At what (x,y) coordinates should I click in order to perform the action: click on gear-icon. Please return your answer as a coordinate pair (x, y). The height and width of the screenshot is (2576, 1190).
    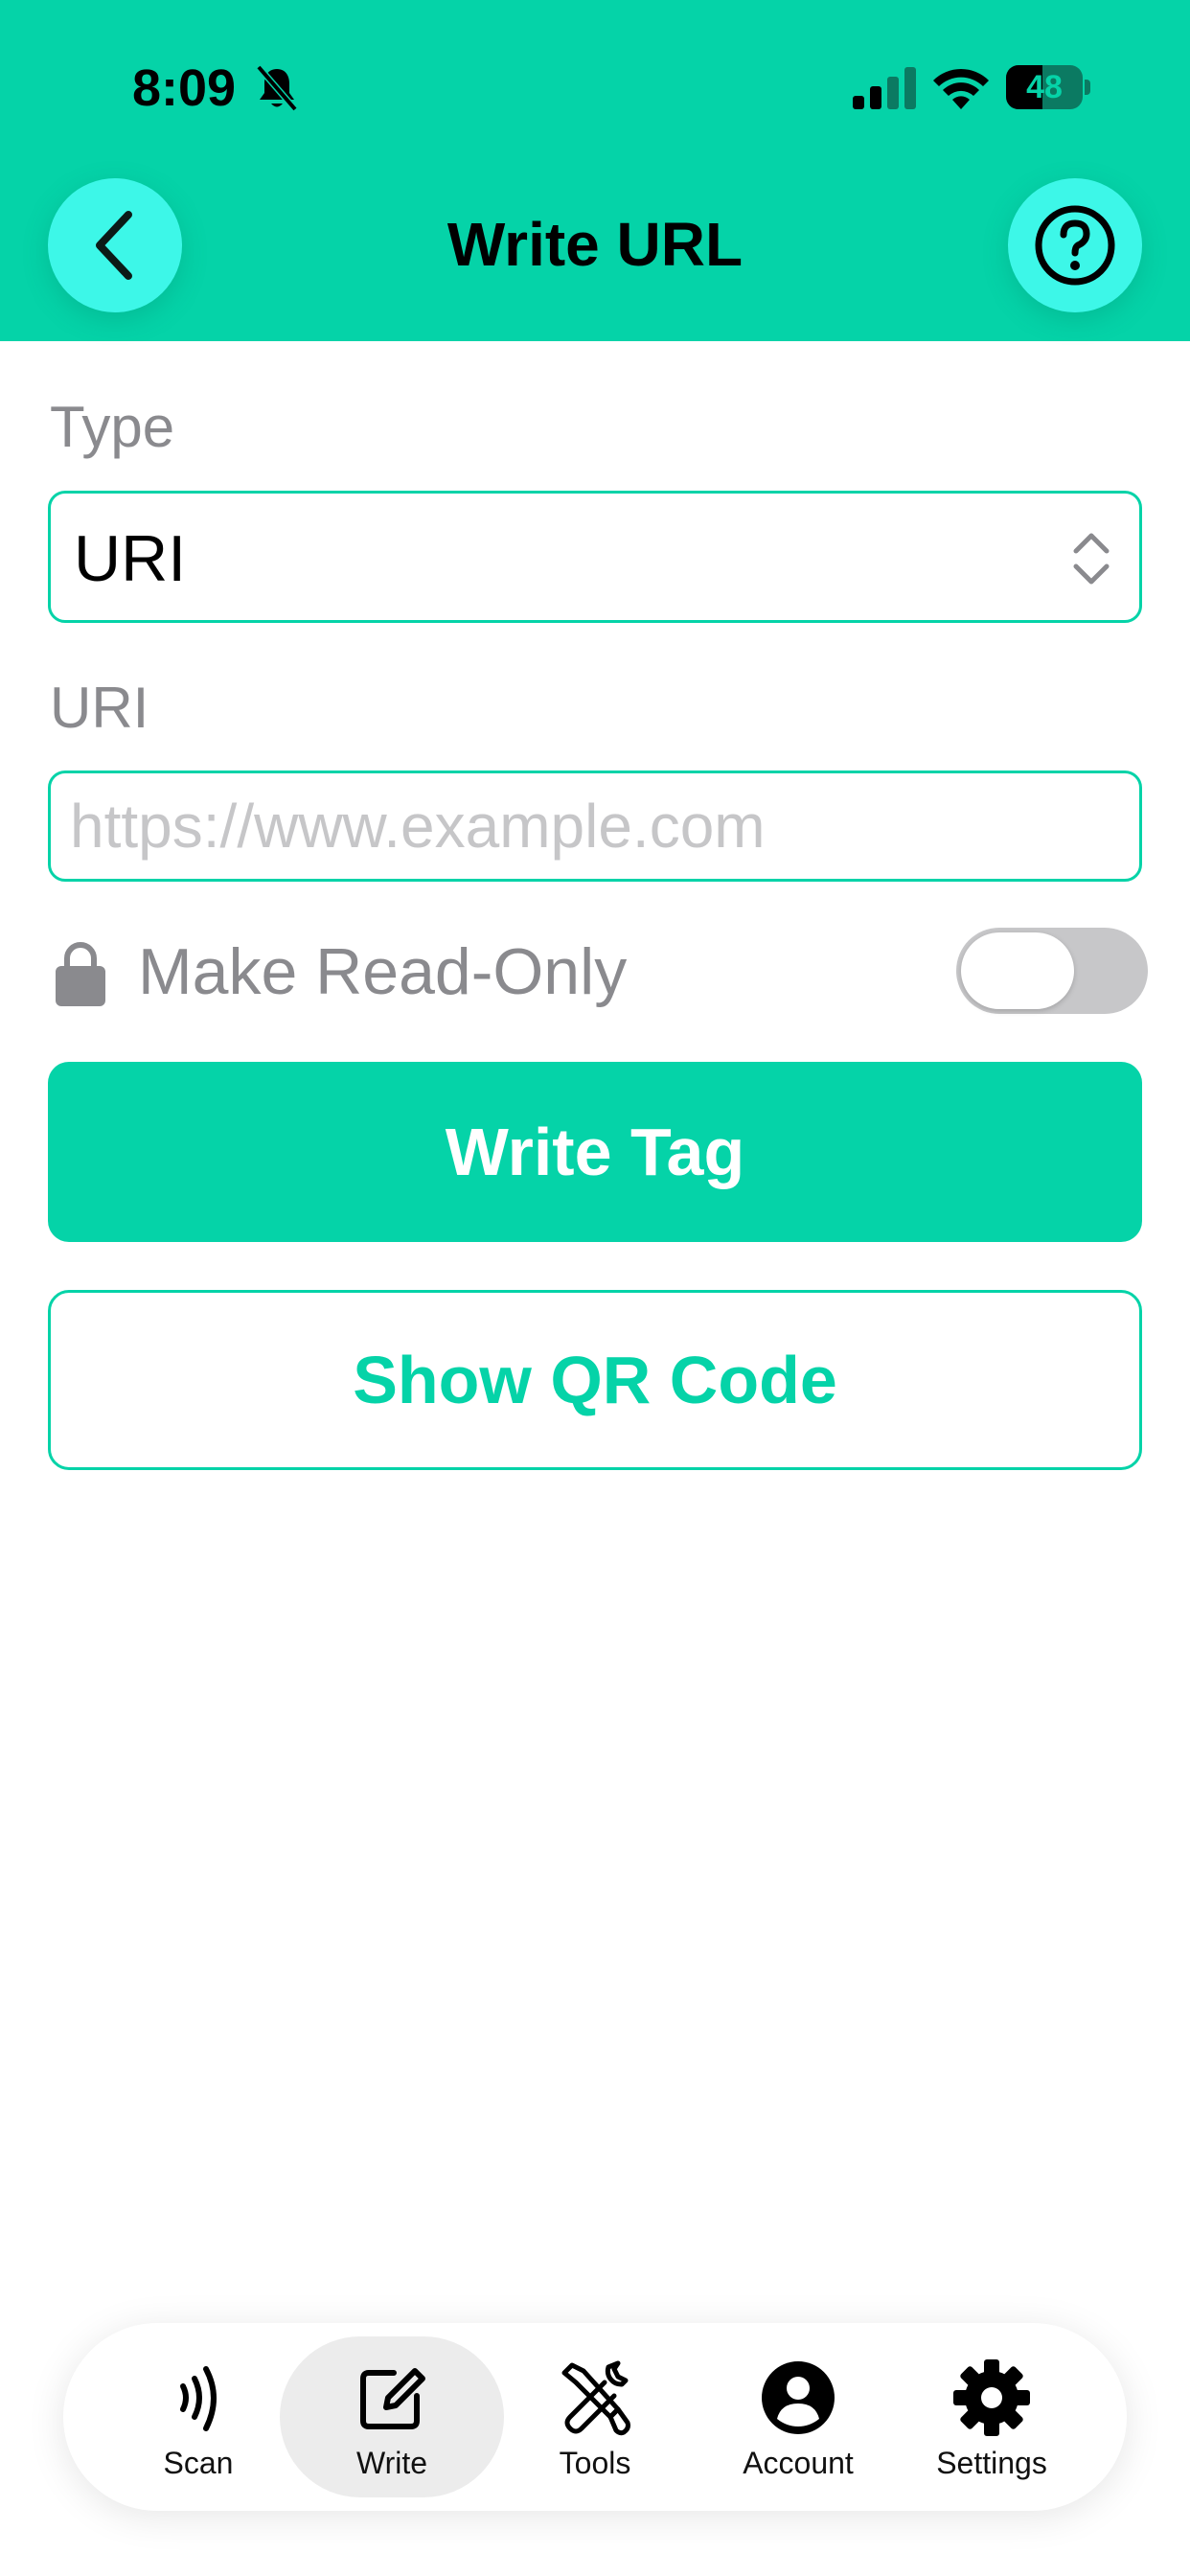
    Looking at the image, I should click on (991, 2397).